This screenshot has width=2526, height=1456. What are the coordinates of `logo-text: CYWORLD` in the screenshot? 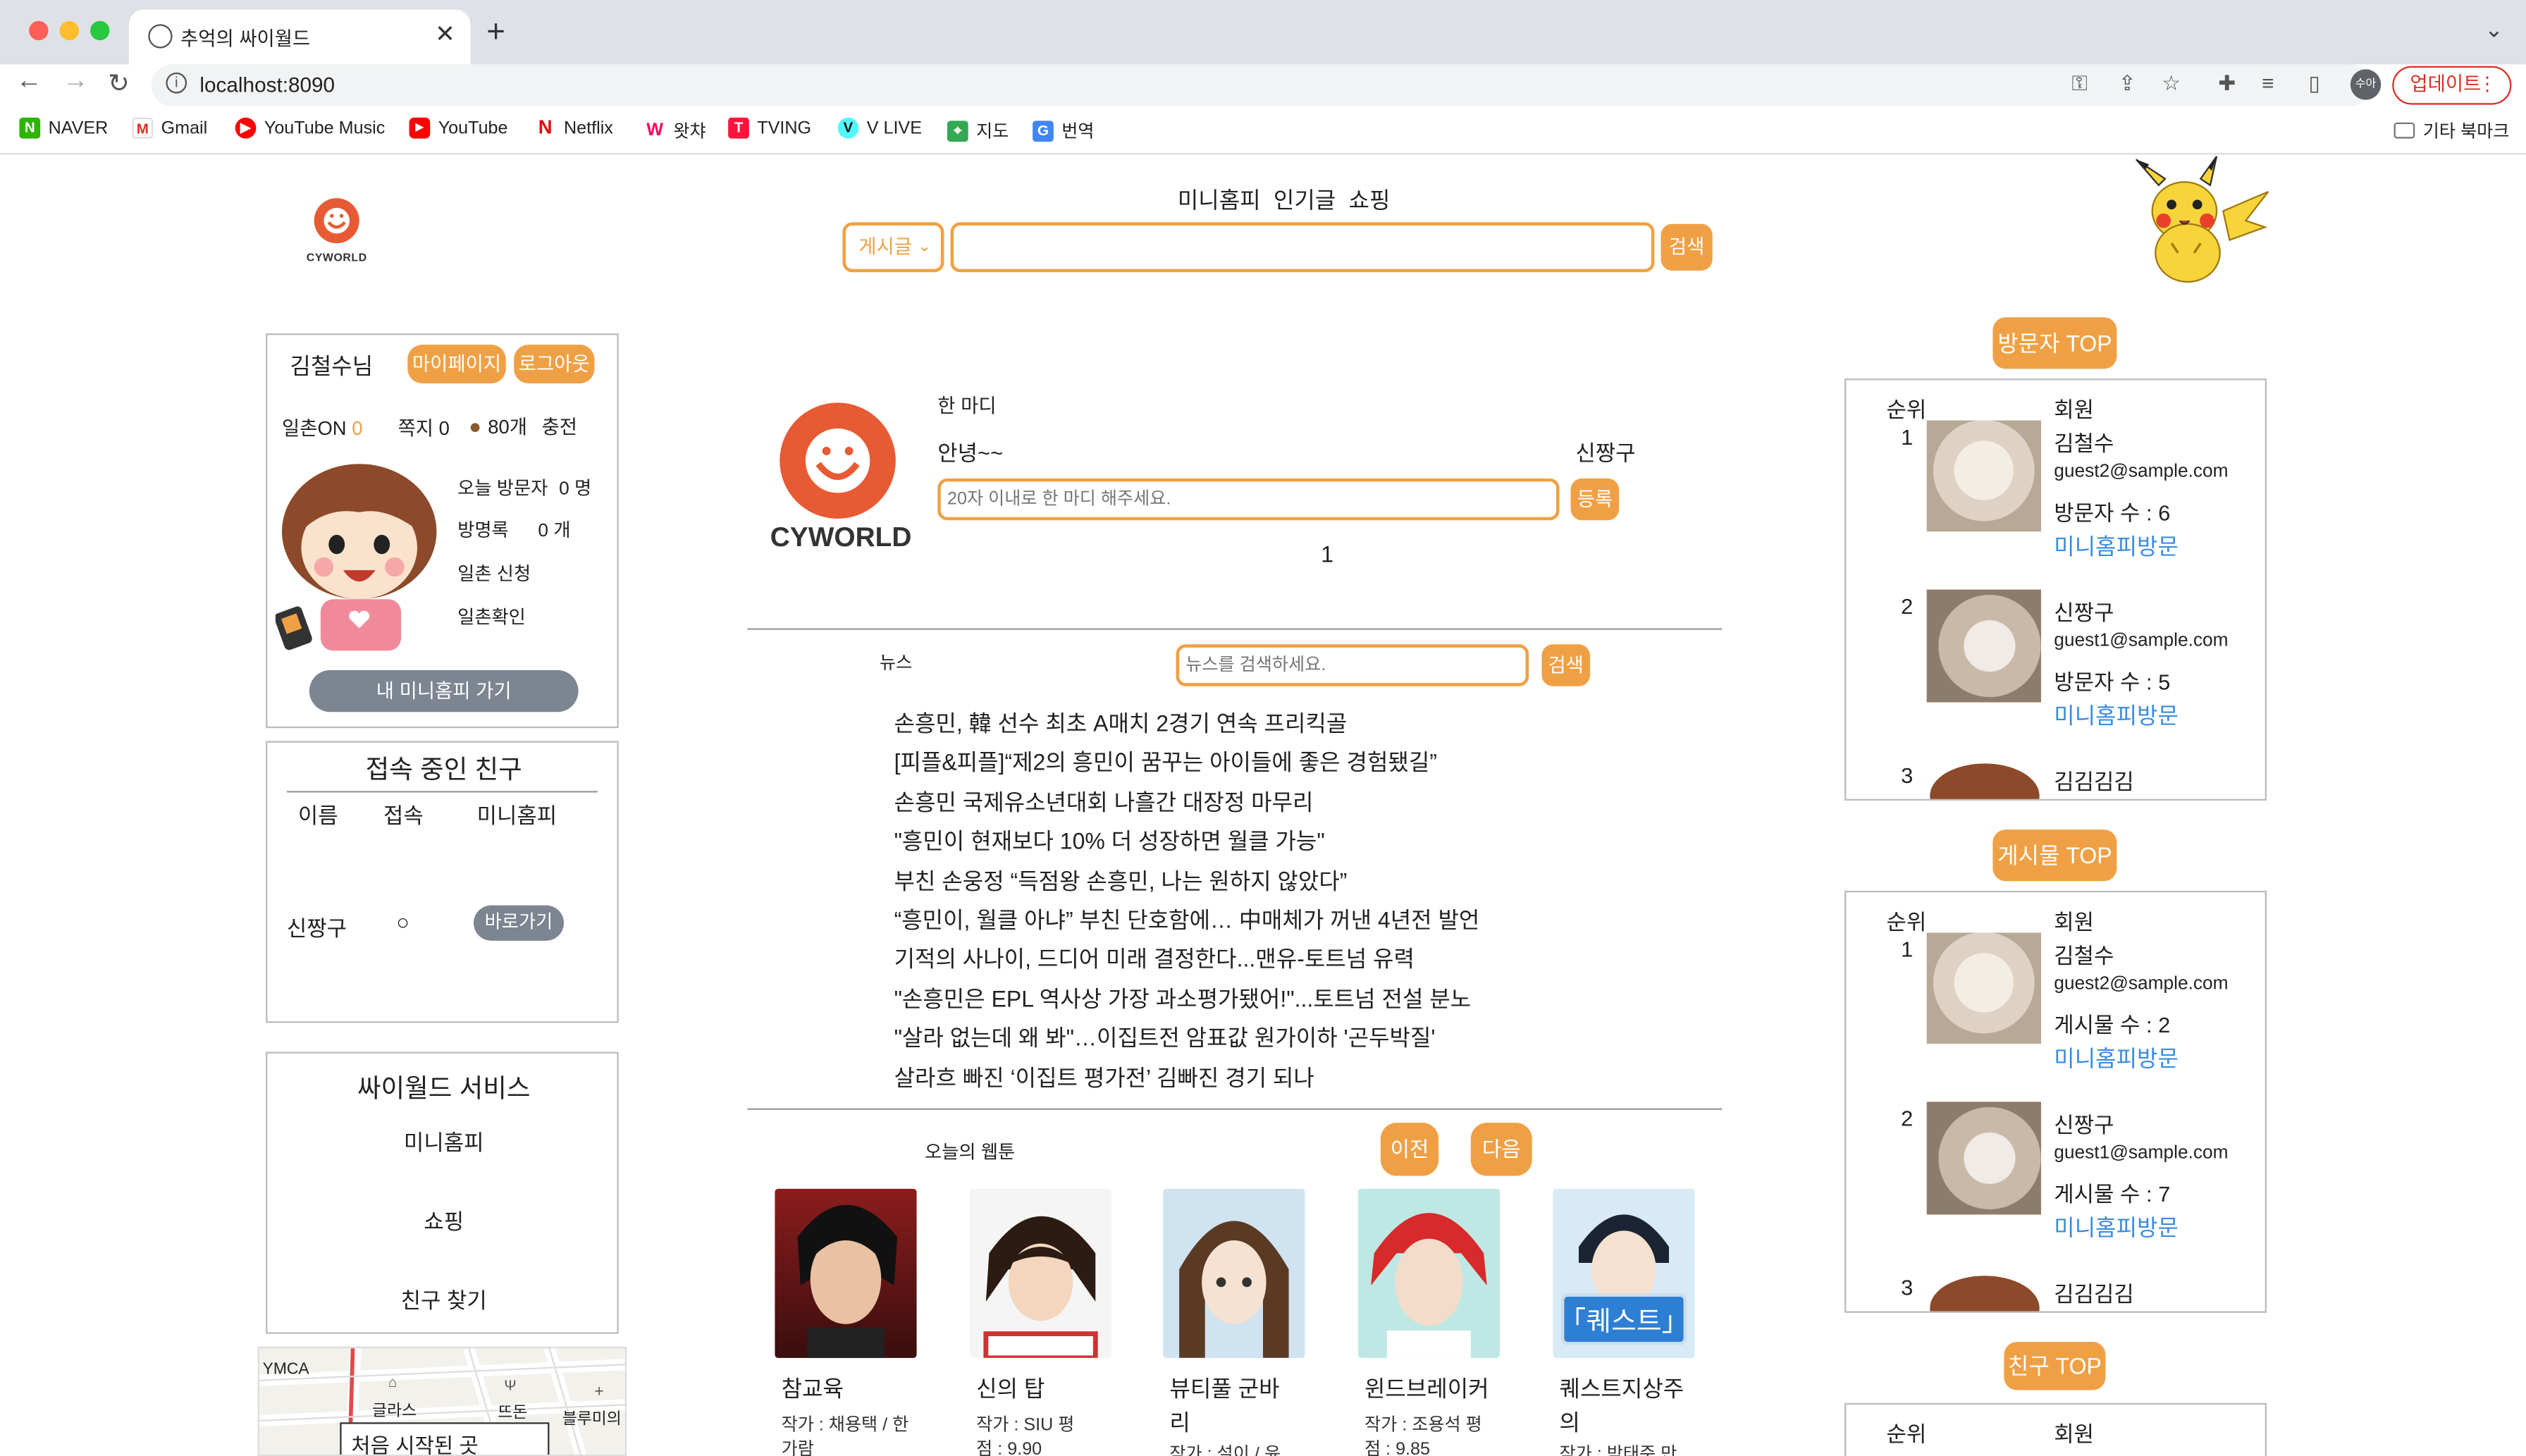 It's located at (336, 258).